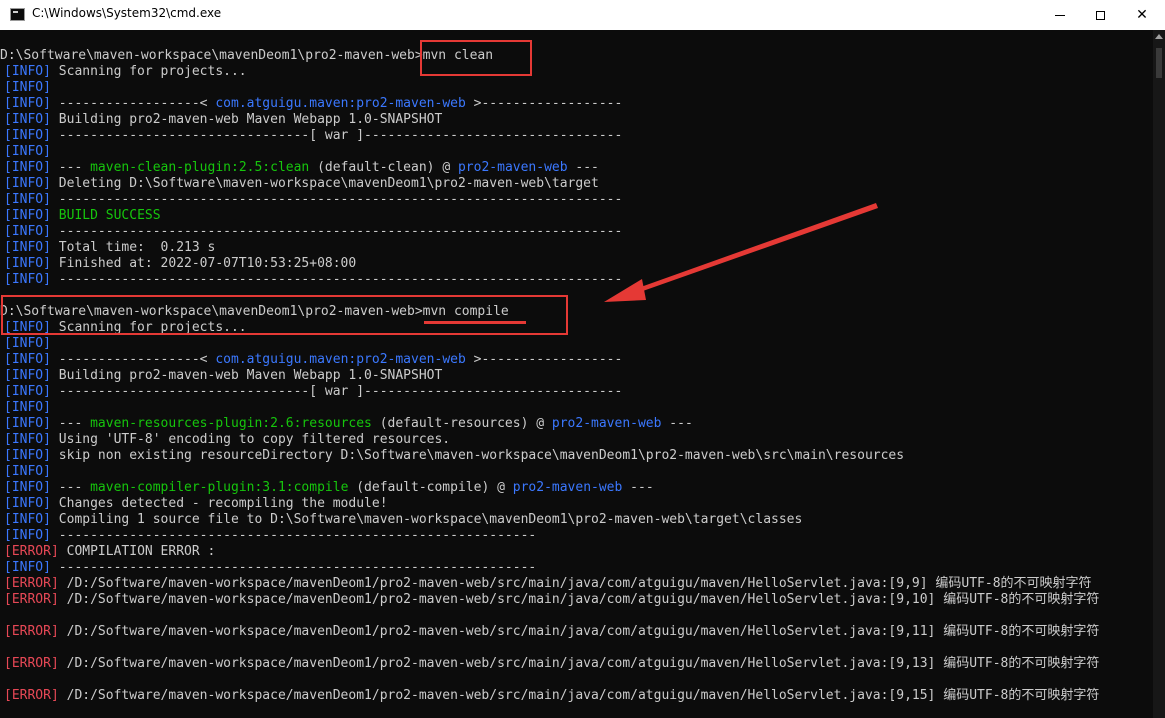  I want to click on annotation-arrow-layer, so click(741, 252).